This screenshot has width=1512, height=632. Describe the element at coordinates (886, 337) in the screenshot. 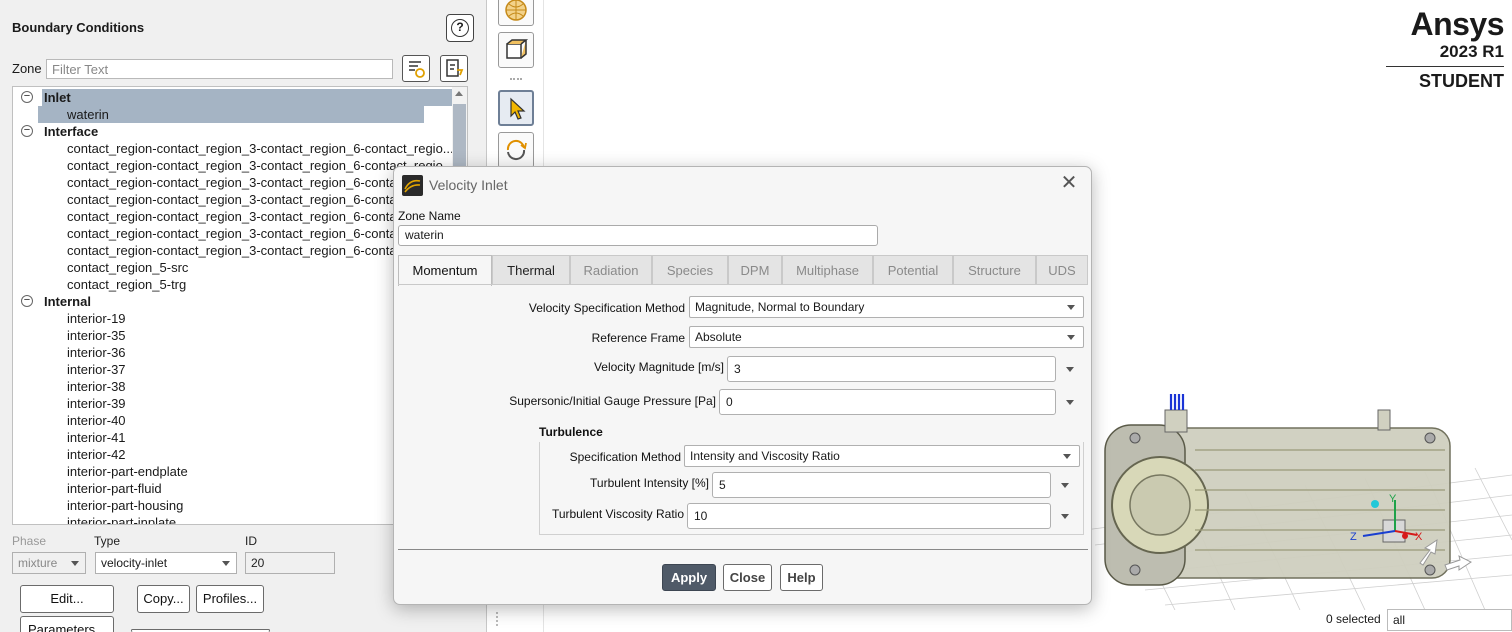

I see `reference-frame-dropdown: Absolute` at that location.